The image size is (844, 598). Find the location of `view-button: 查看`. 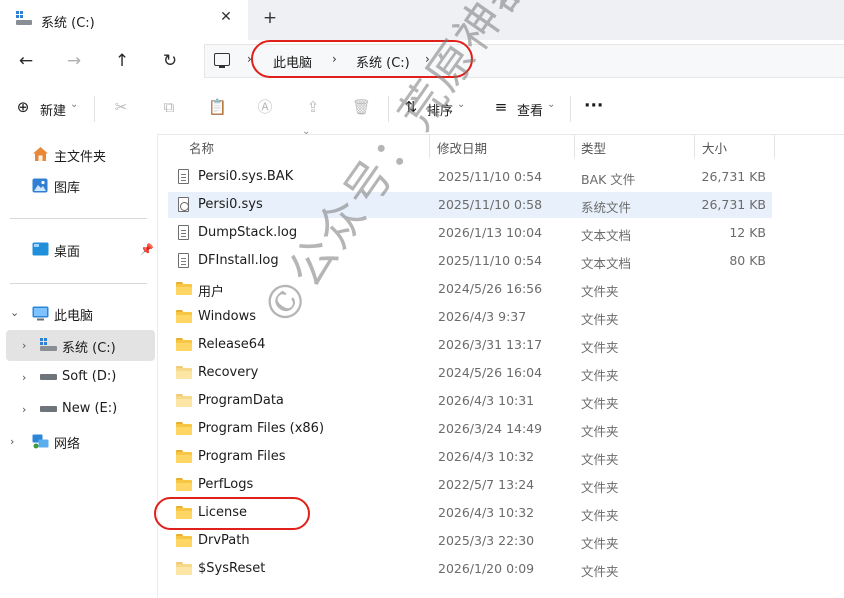

view-button: 查看 is located at coordinates (530, 109).